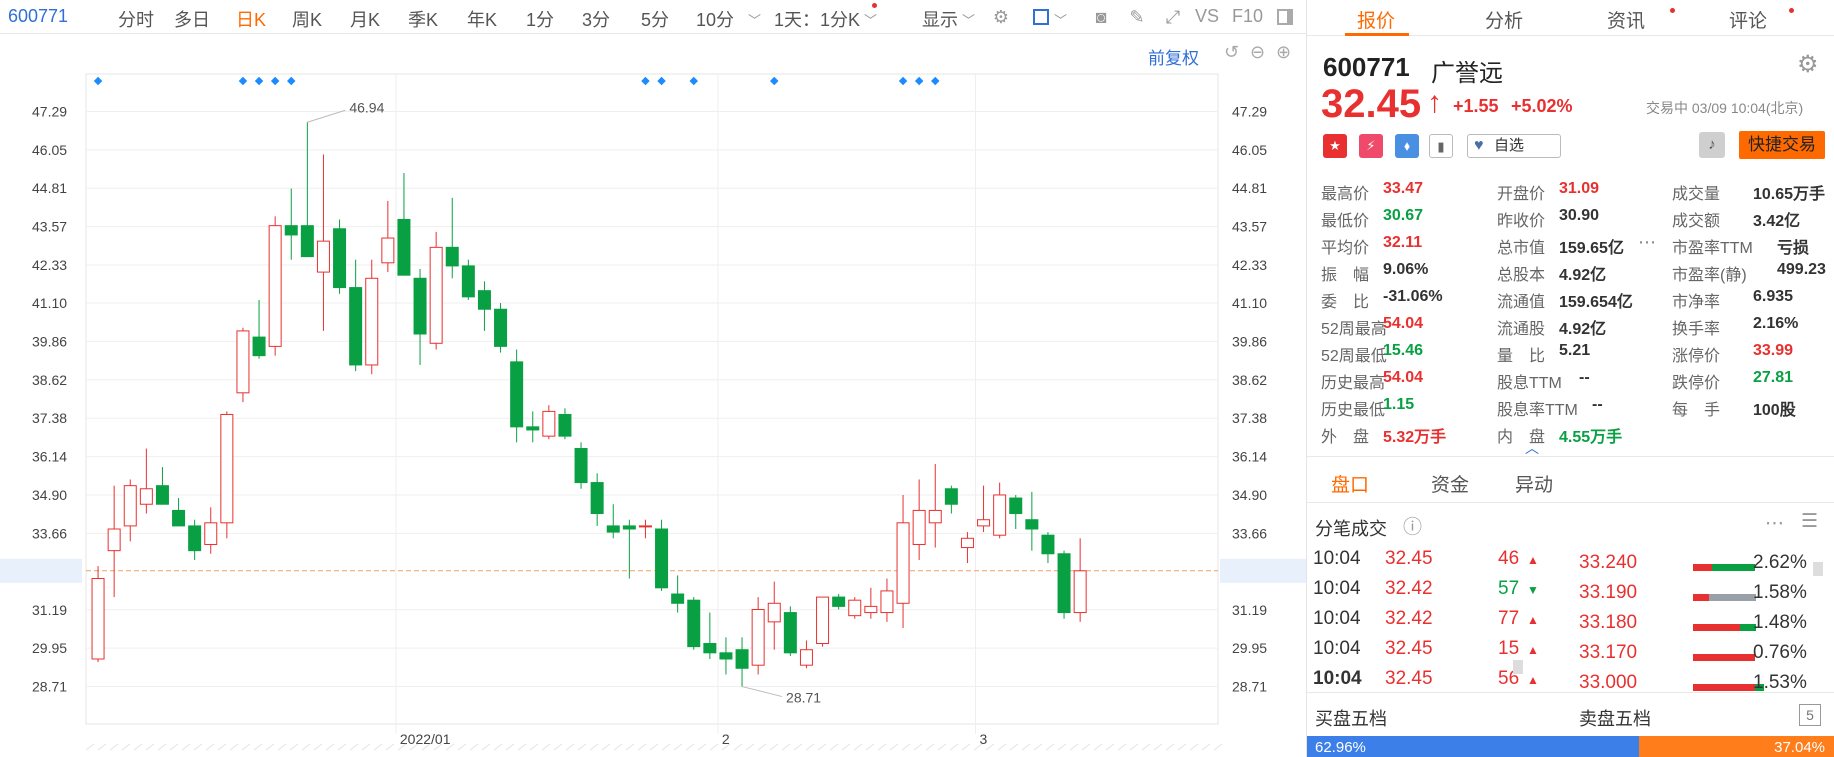  What do you see at coordinates (1001, 17) in the screenshot?
I see `gear-icon: ⚙` at bounding box center [1001, 17].